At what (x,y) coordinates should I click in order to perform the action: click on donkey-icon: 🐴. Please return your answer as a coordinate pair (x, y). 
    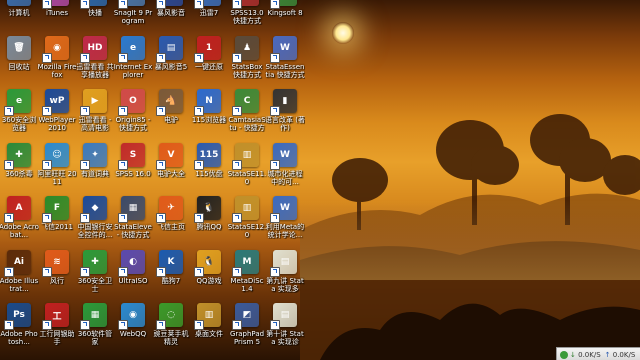
    Looking at the image, I should click on (169, 102).